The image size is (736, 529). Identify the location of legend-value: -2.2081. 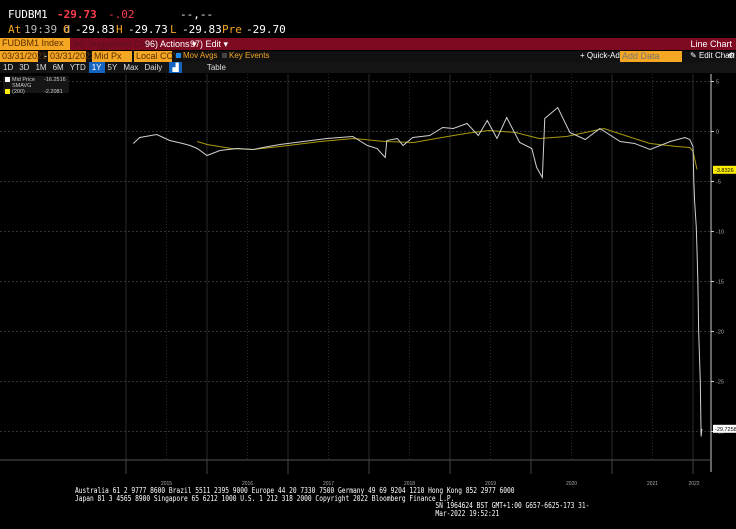
(53, 92).